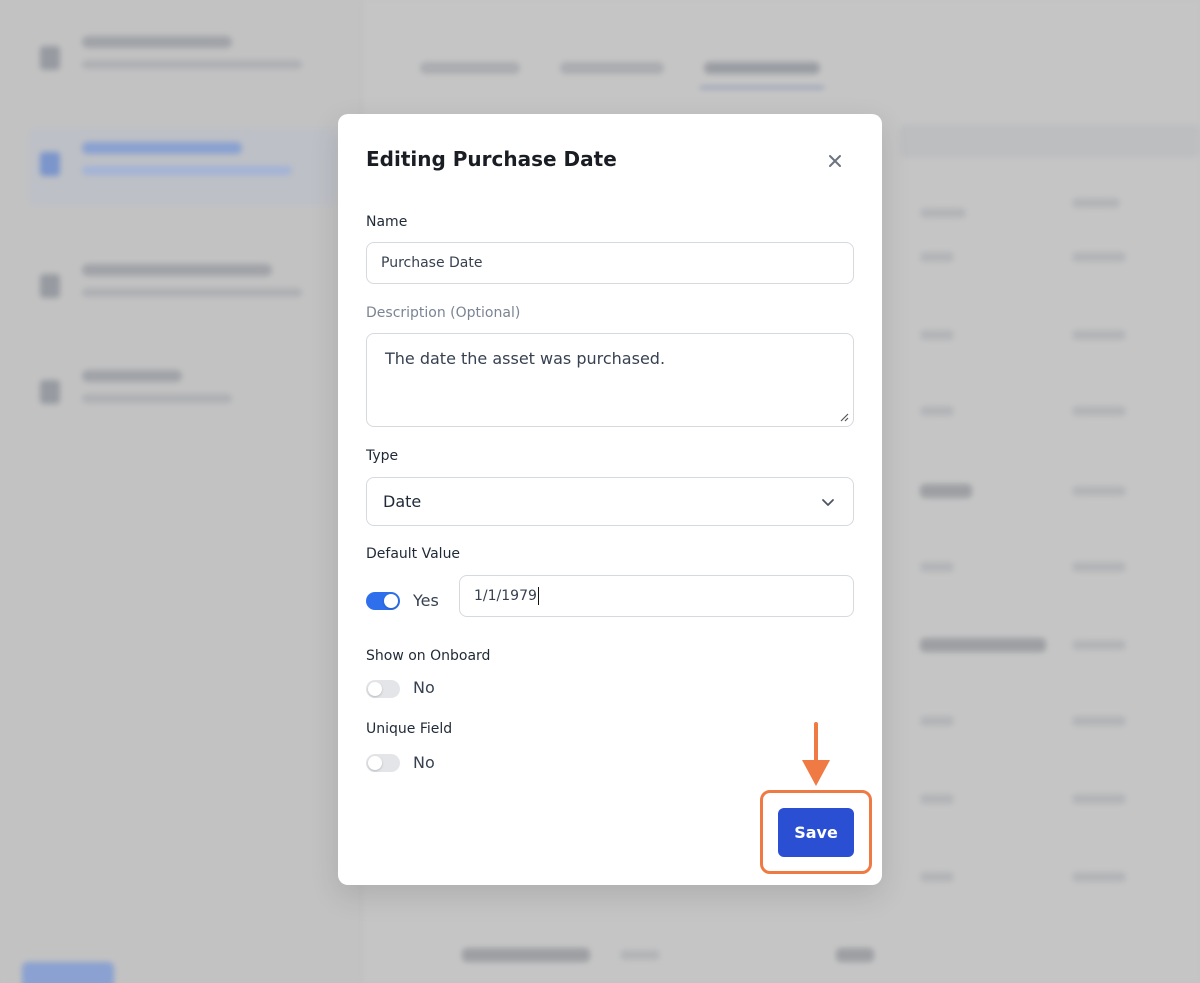 The height and width of the screenshot is (983, 1200). Describe the element at coordinates (387, 222) in the screenshot. I see `name-label: Name` at that location.